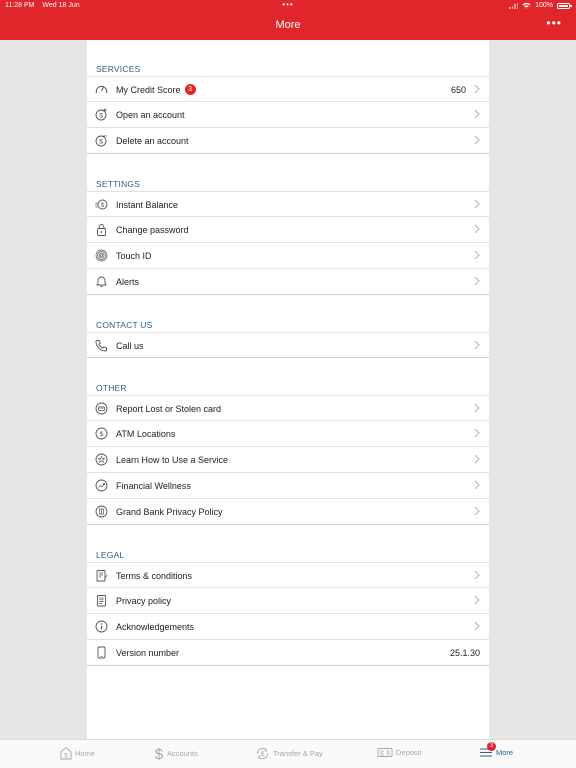 The height and width of the screenshot is (768, 576). Describe the element at coordinates (169, 409) in the screenshot. I see `row-label: Report Lost or Stolen card` at that location.